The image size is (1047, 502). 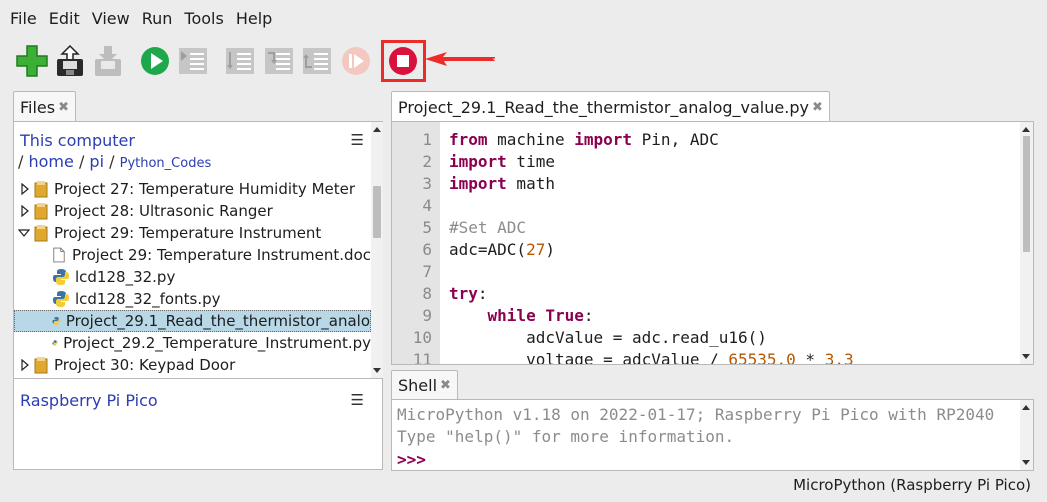 What do you see at coordinates (427, 183) in the screenshot?
I see `line-number: 3` at bounding box center [427, 183].